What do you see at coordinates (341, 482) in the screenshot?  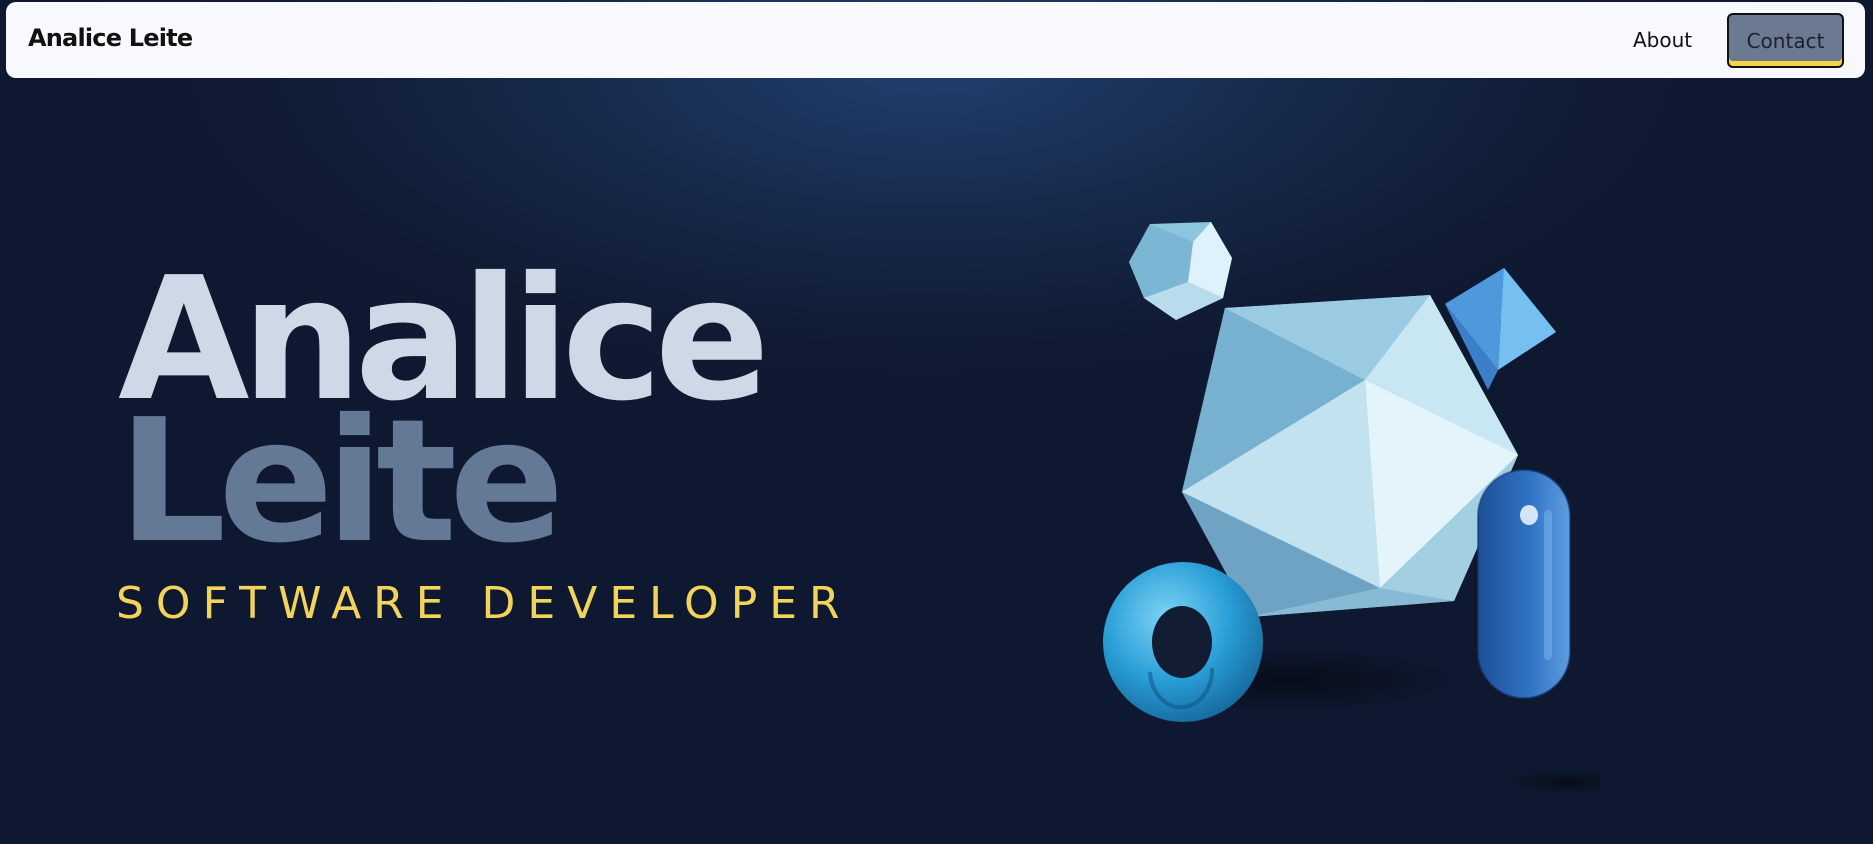 I see `hero-last-name: Leite` at bounding box center [341, 482].